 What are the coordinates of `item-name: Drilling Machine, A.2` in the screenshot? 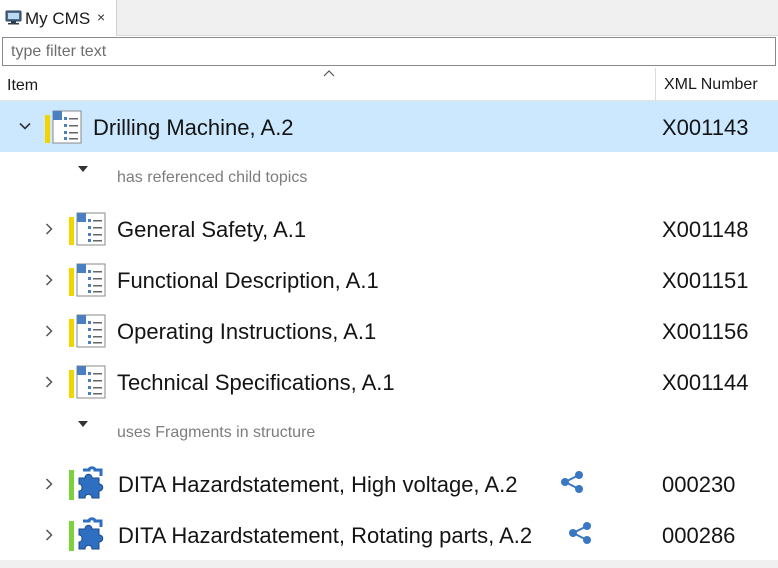 It's located at (193, 127).